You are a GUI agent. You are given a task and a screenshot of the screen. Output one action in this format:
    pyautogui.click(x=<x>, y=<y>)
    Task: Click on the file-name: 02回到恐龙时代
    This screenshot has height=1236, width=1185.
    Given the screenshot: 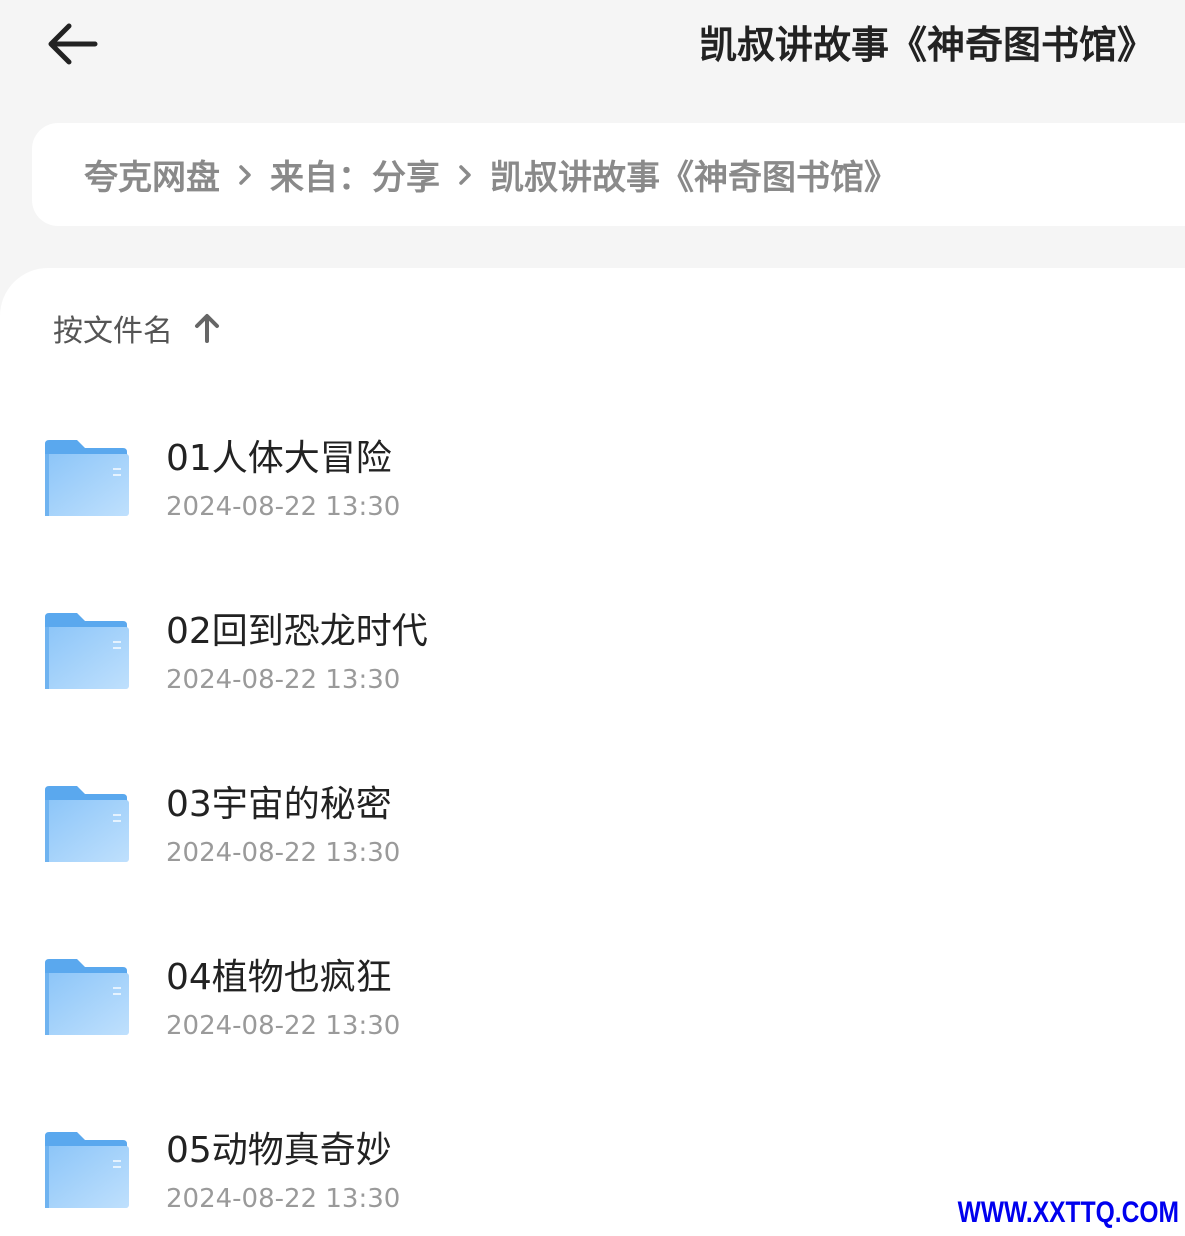 What is the action you would take?
    pyautogui.click(x=297, y=631)
    